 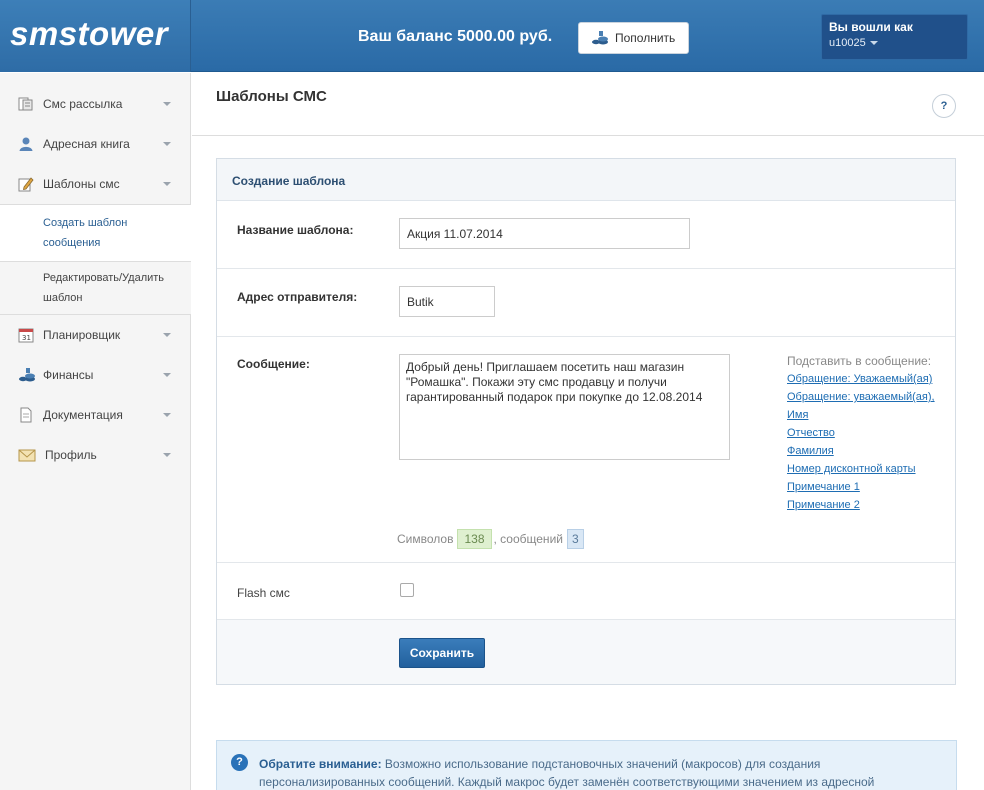 What do you see at coordinates (83, 415) in the screenshot?
I see `sidebar-item-label: Документация` at bounding box center [83, 415].